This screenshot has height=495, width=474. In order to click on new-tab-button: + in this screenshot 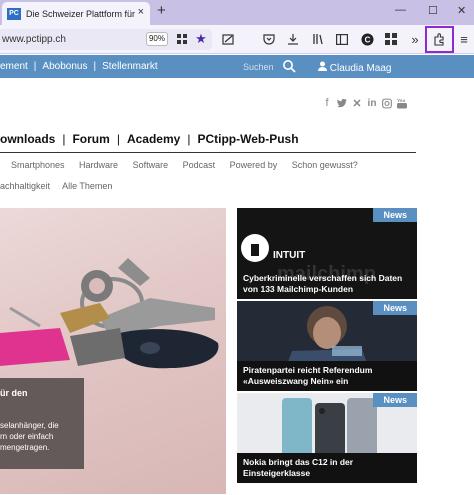, I will do `click(161, 10)`.